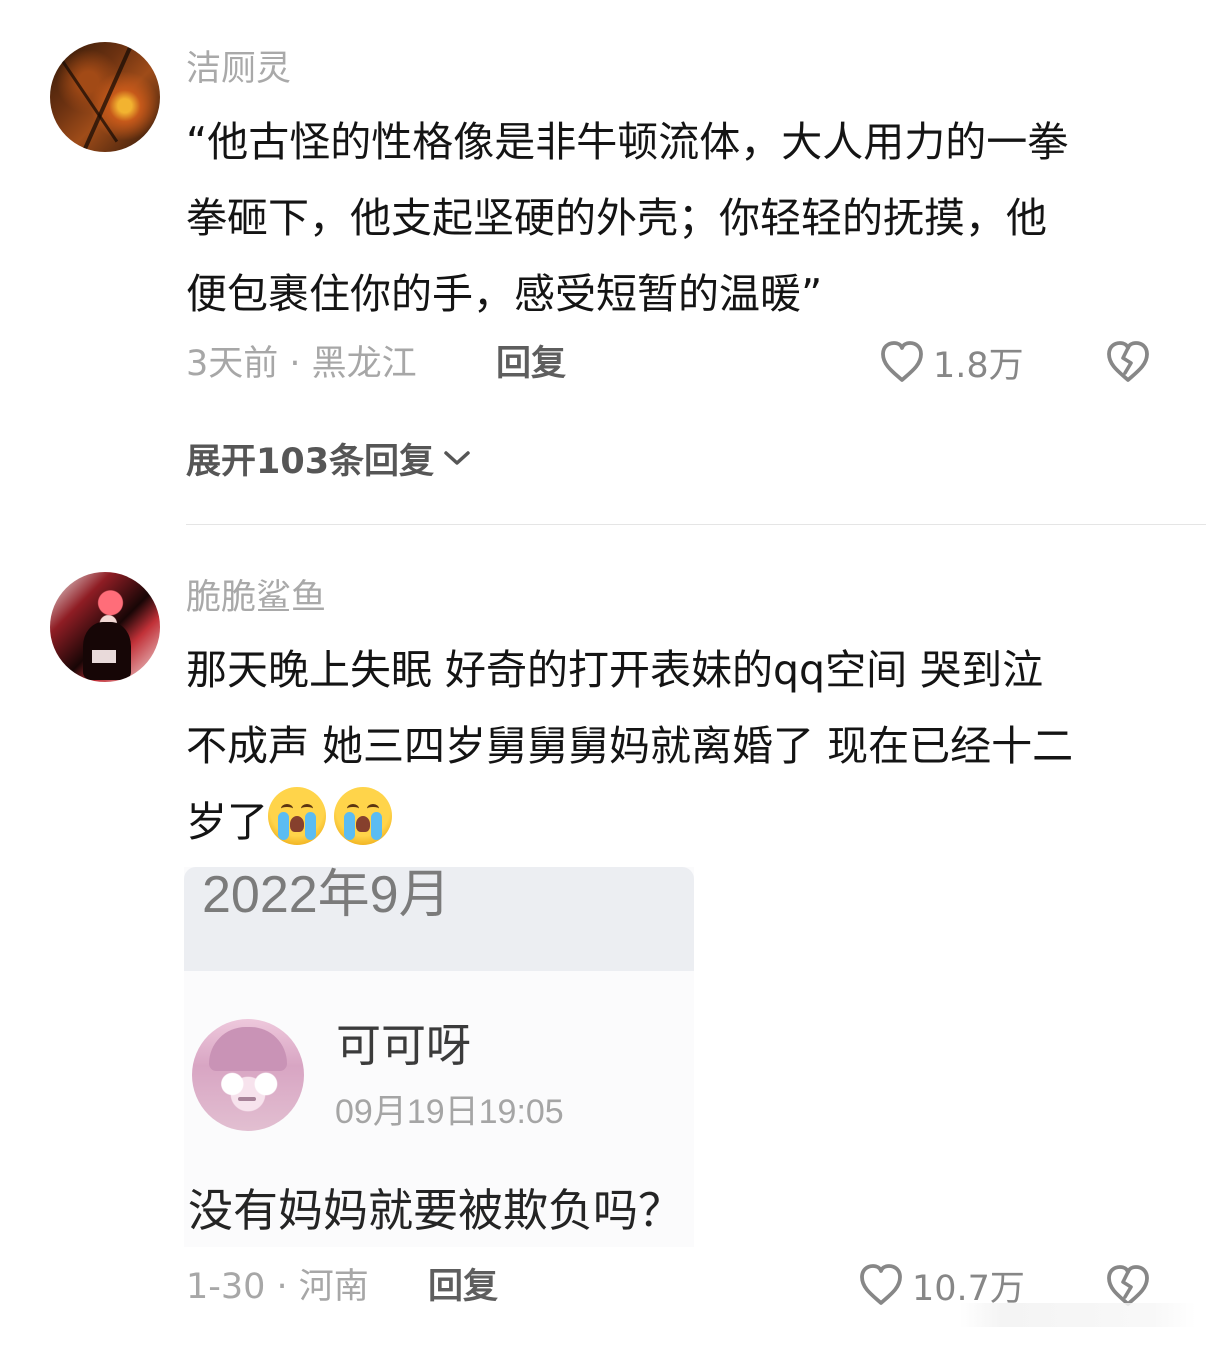  Describe the element at coordinates (457, 458) in the screenshot. I see `chevron-down-icon` at that location.